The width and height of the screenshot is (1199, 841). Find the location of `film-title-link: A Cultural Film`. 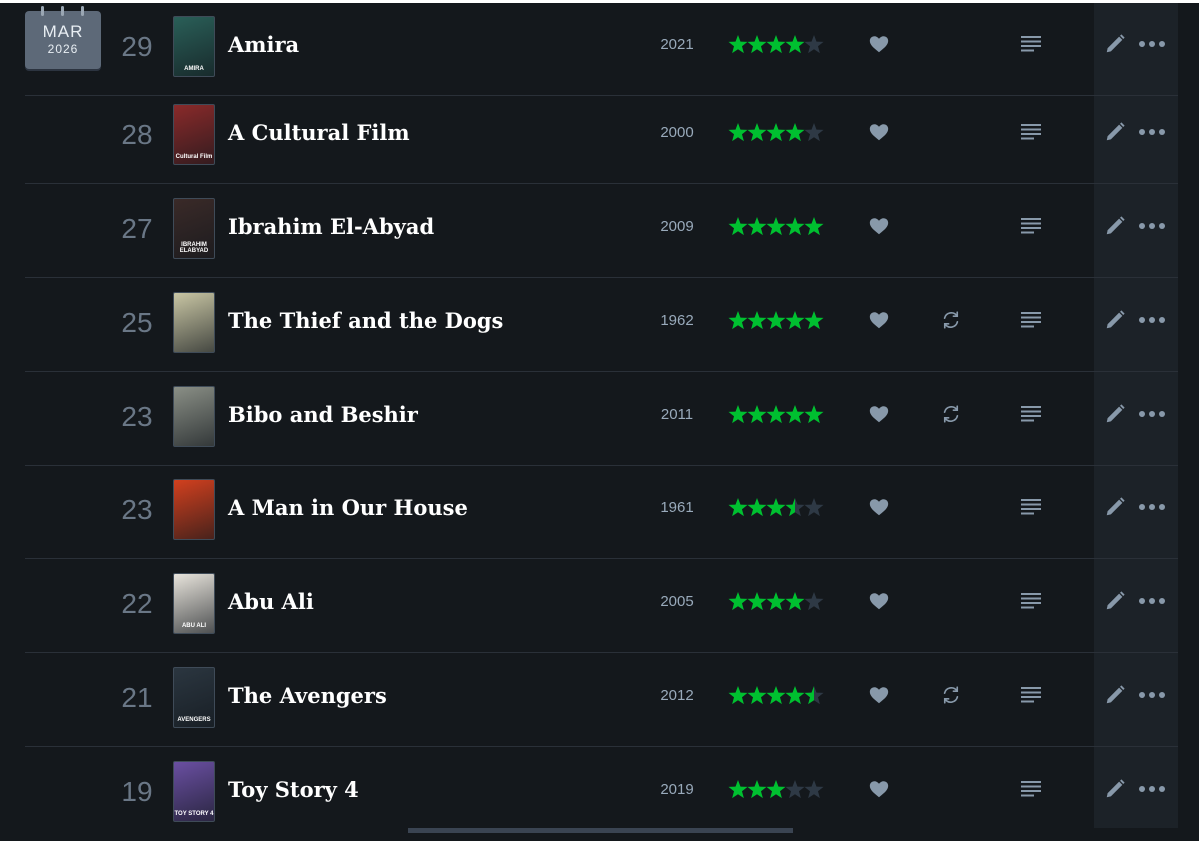

film-title-link: A Cultural Film is located at coordinates (319, 133).